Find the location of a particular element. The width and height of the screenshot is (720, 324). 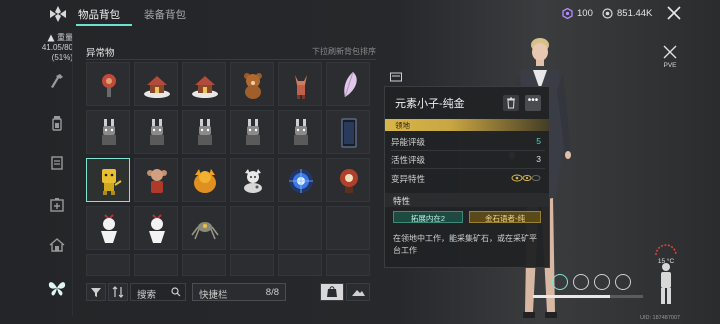

water-status-icon is located at coordinates (560, 282).